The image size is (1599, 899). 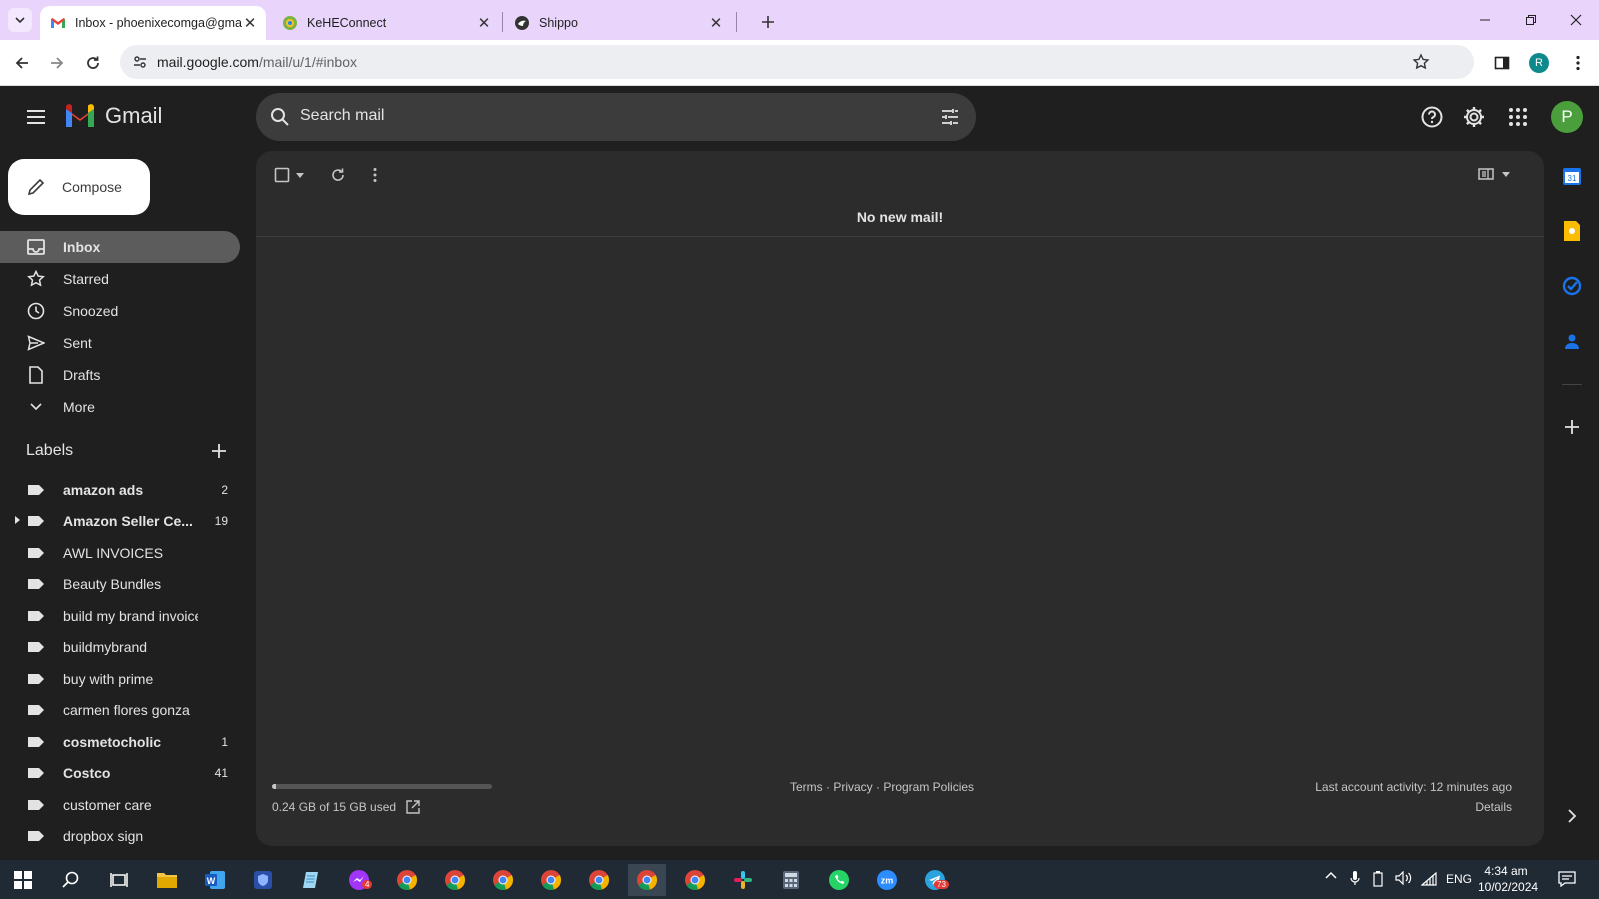 What do you see at coordinates (1578, 63) in the screenshot?
I see `browser-menu-button` at bounding box center [1578, 63].